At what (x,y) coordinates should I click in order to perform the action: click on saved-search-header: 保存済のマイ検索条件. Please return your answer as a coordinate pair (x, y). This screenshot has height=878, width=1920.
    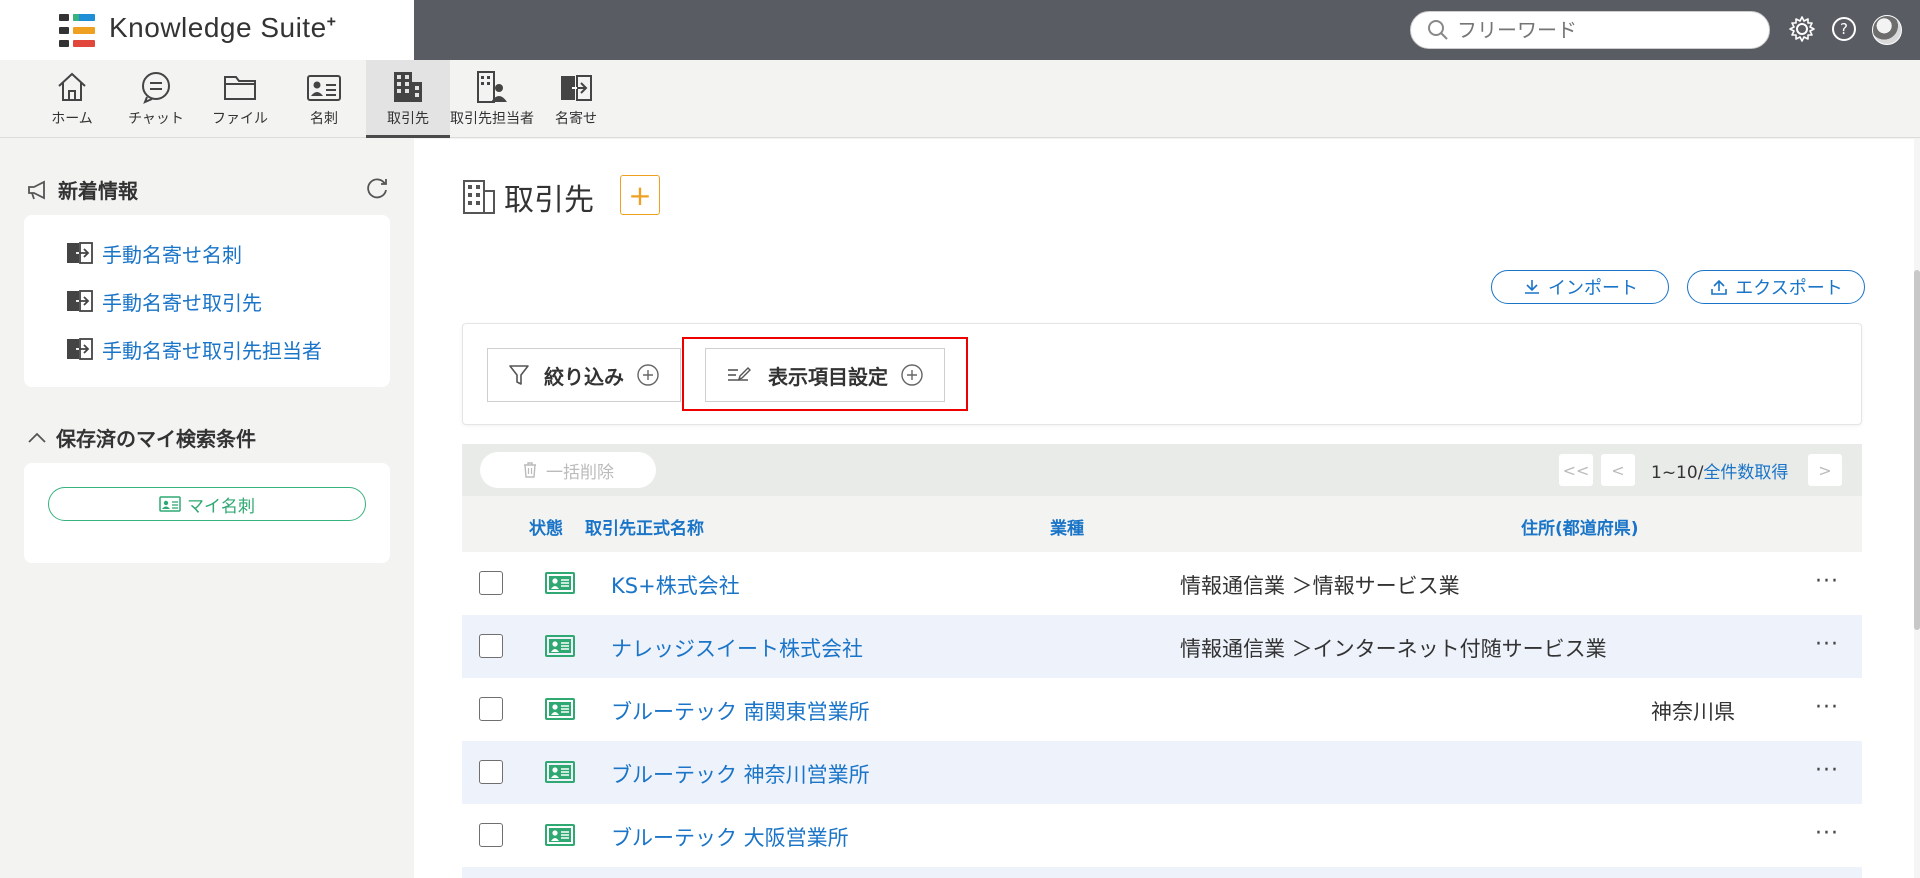
    Looking at the image, I should click on (141, 437).